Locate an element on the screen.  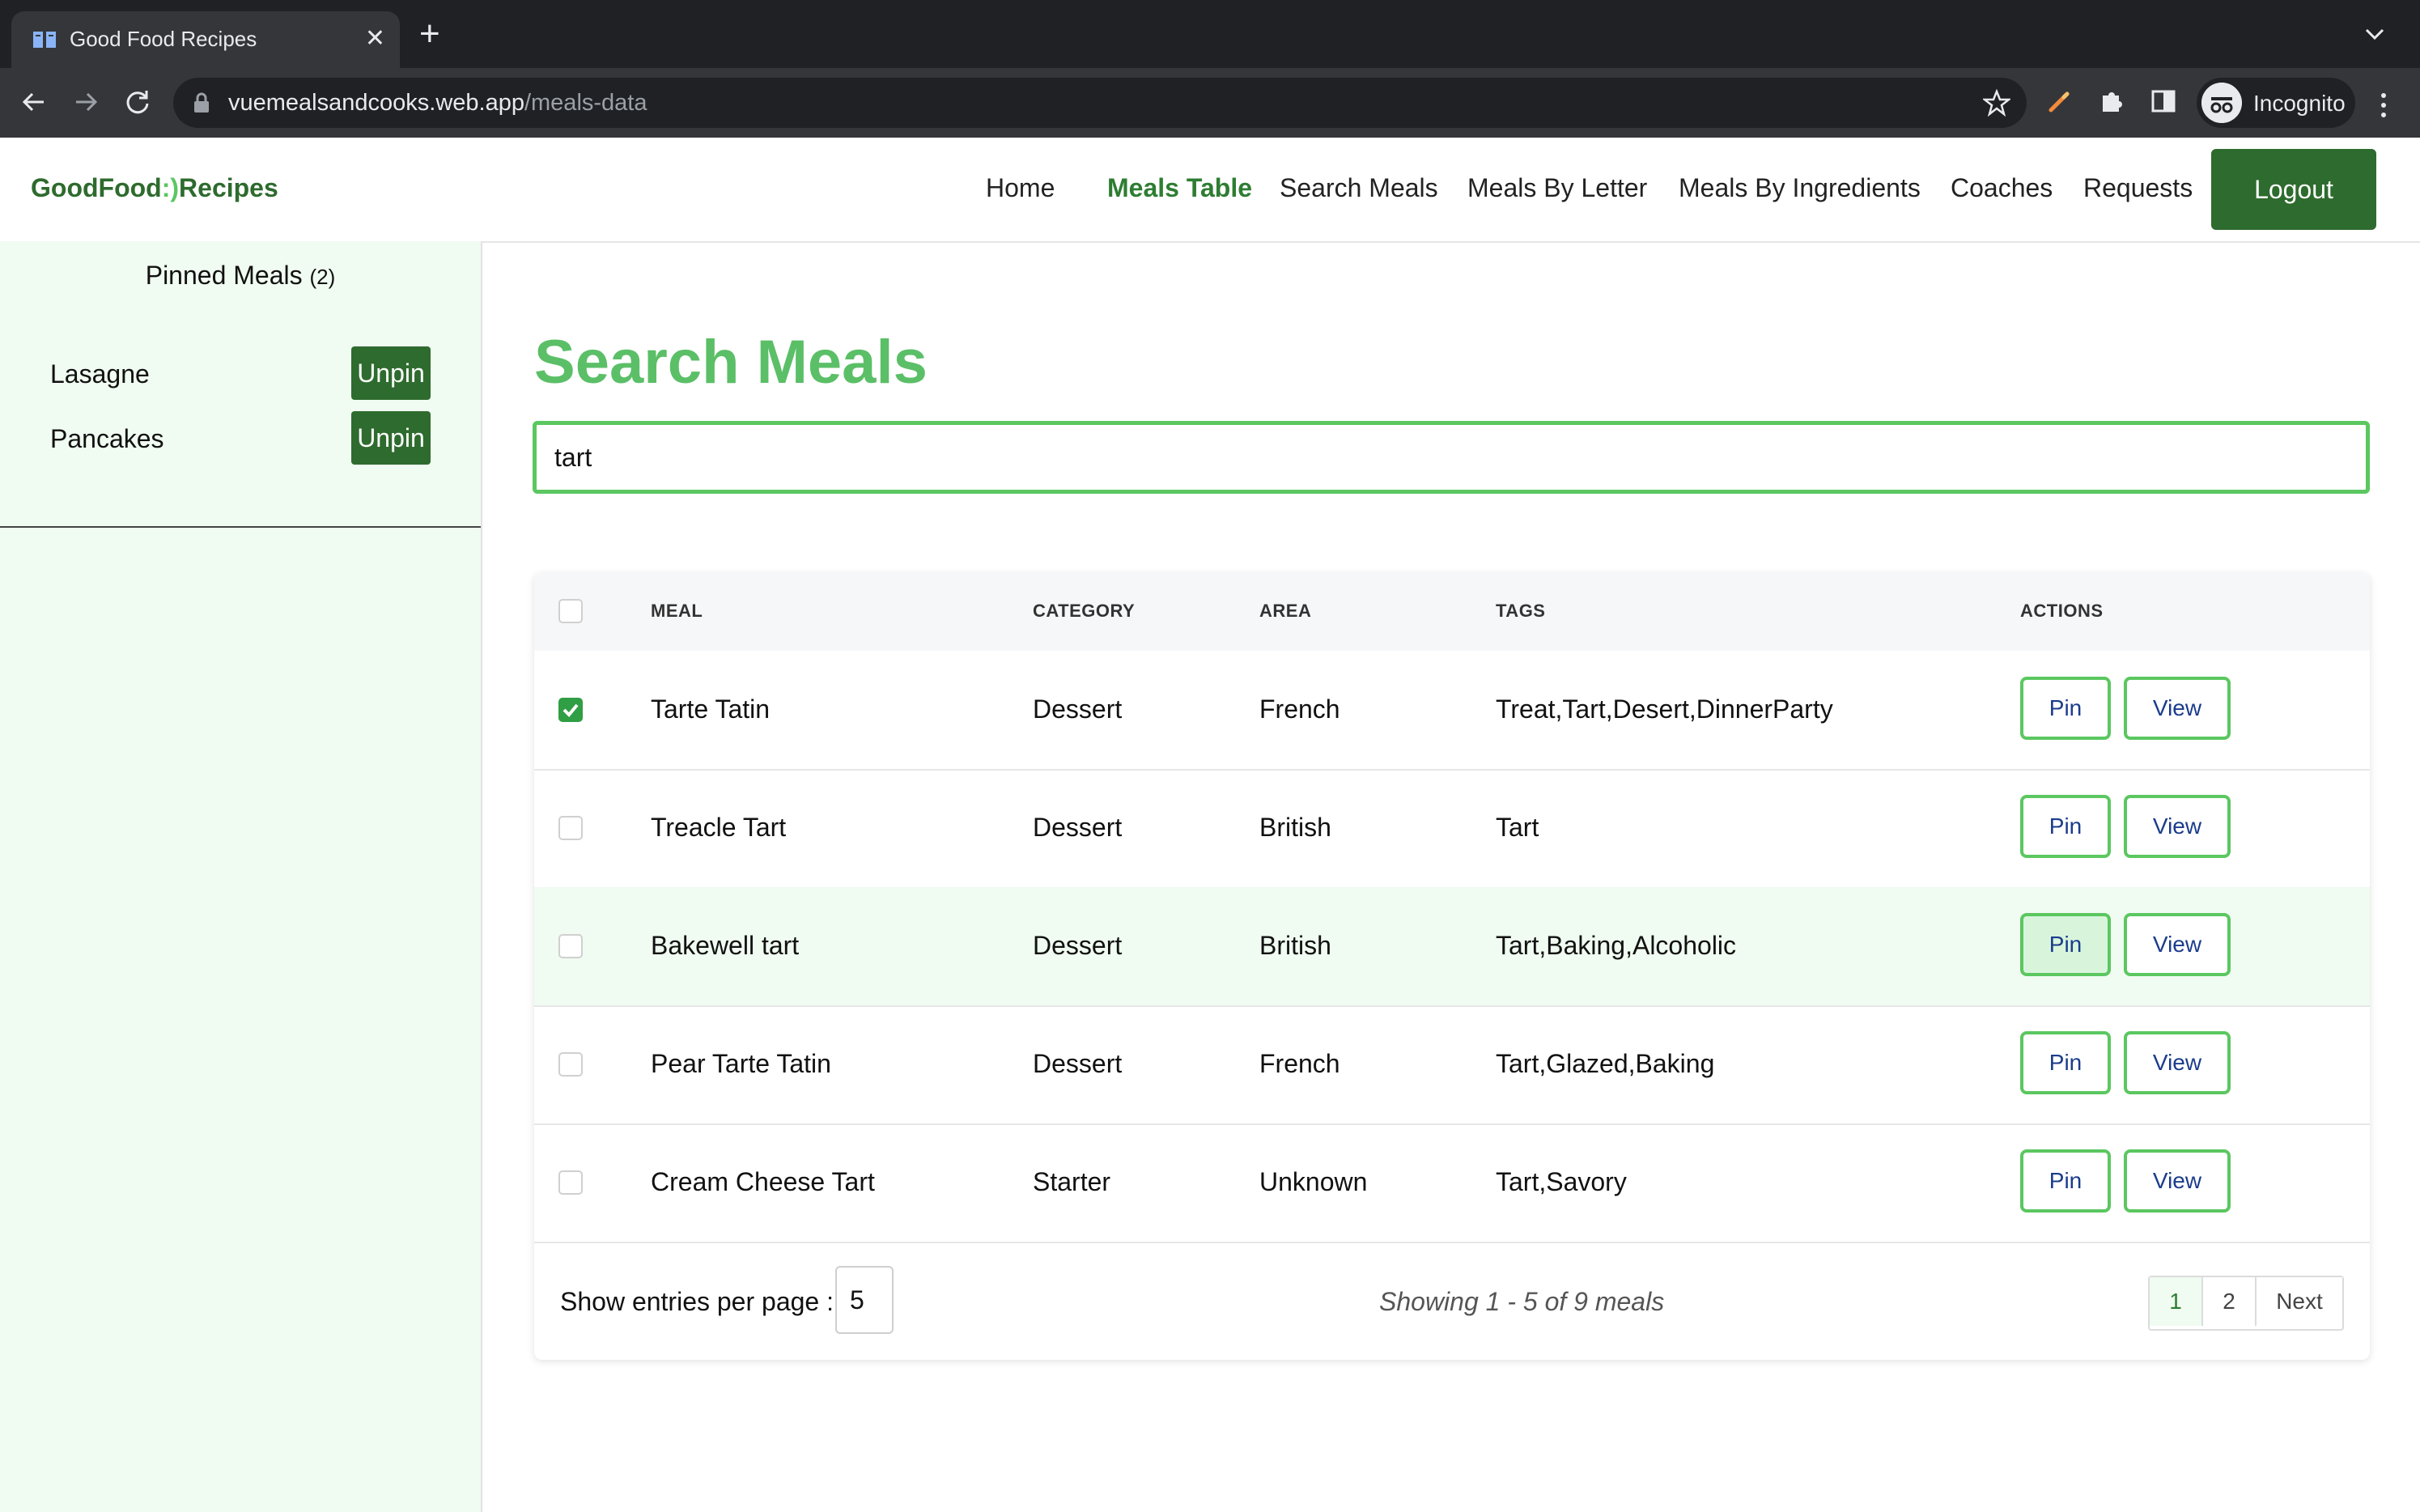
meal-tags: Tart,Glazed,Baking is located at coordinates (1605, 1063).